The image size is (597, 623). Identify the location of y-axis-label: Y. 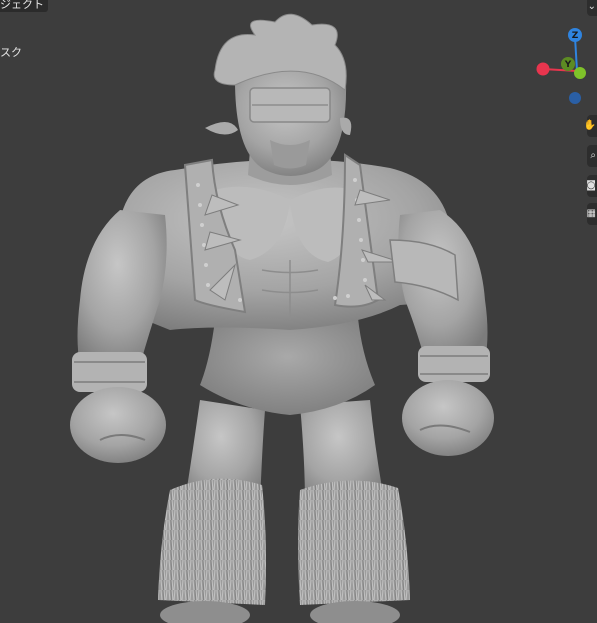
(568, 65).